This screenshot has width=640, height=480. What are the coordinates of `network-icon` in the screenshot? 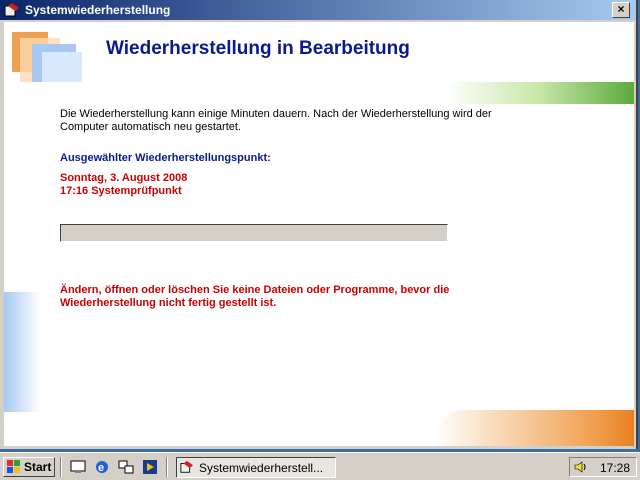 It's located at (126, 467).